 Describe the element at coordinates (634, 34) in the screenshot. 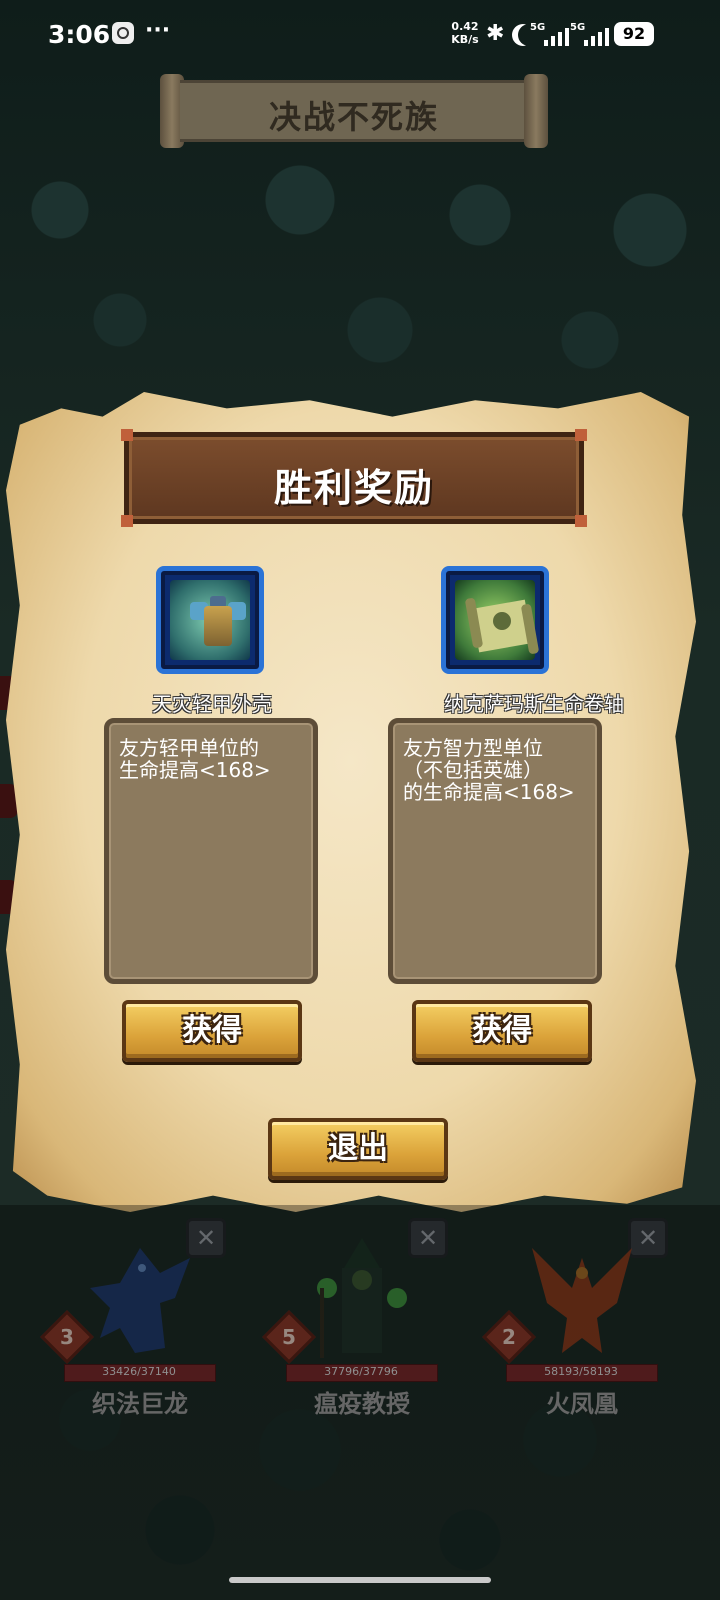

I see `battery-icon: 92` at that location.